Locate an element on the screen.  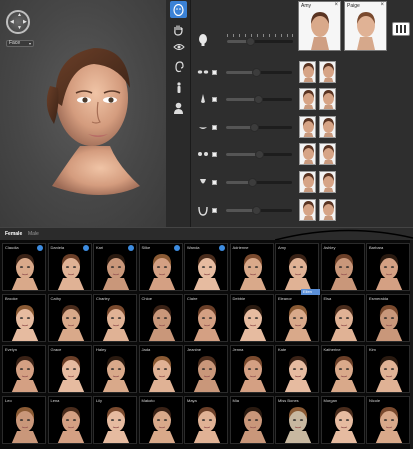
panel-toggle-button is located at coordinates (401, 29).